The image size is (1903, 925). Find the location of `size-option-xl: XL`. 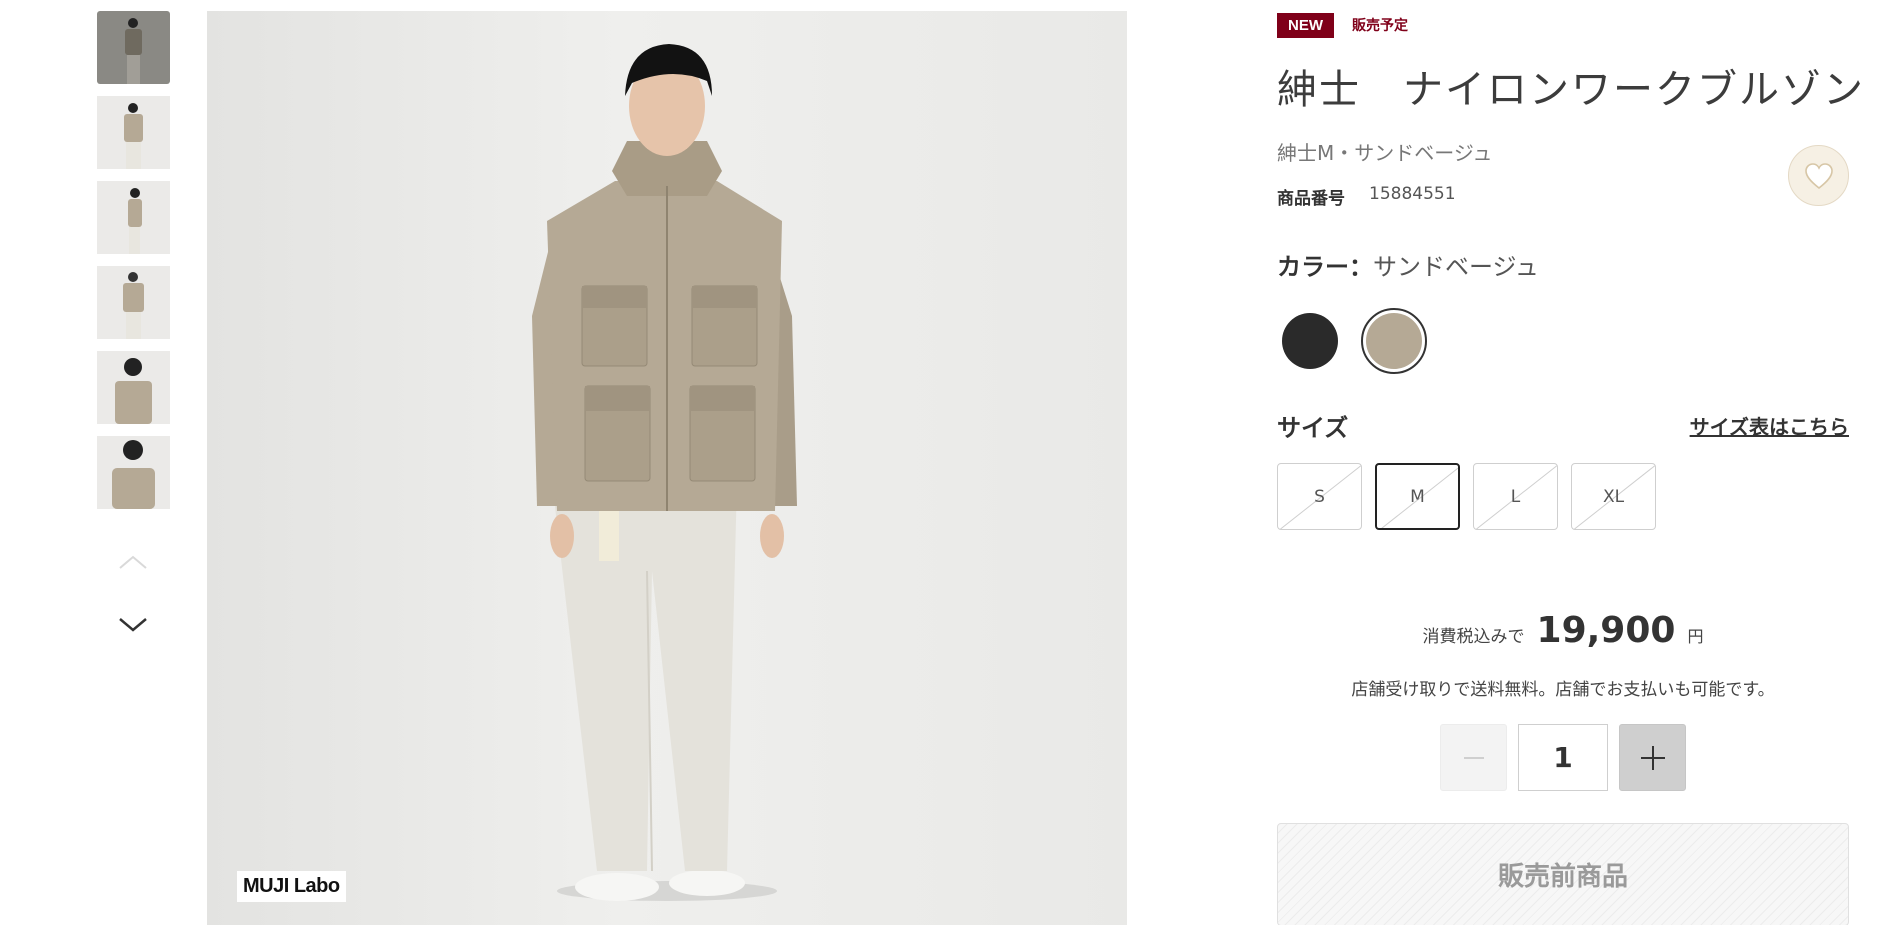

size-option-xl: XL is located at coordinates (1613, 496).